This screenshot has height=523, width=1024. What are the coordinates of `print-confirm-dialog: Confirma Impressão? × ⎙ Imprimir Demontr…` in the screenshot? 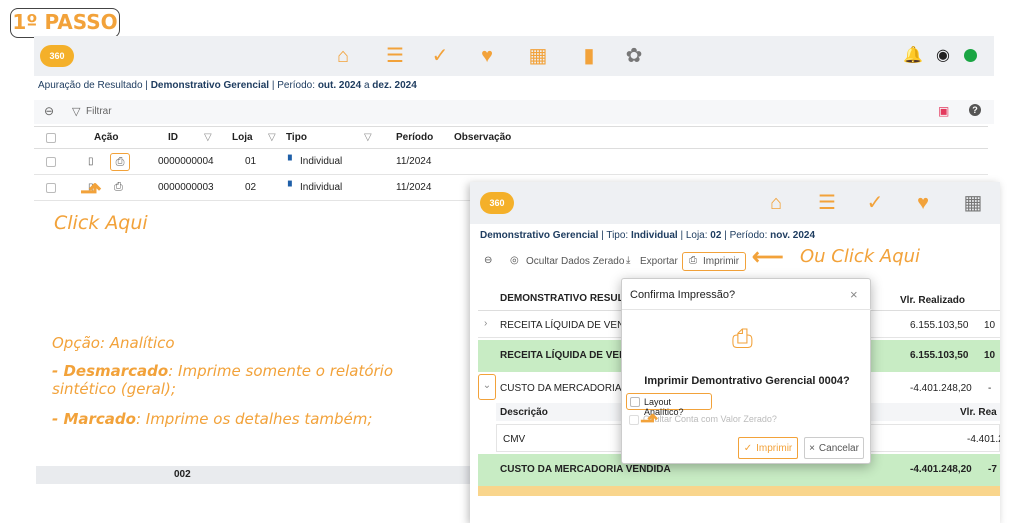 It's located at (746, 371).